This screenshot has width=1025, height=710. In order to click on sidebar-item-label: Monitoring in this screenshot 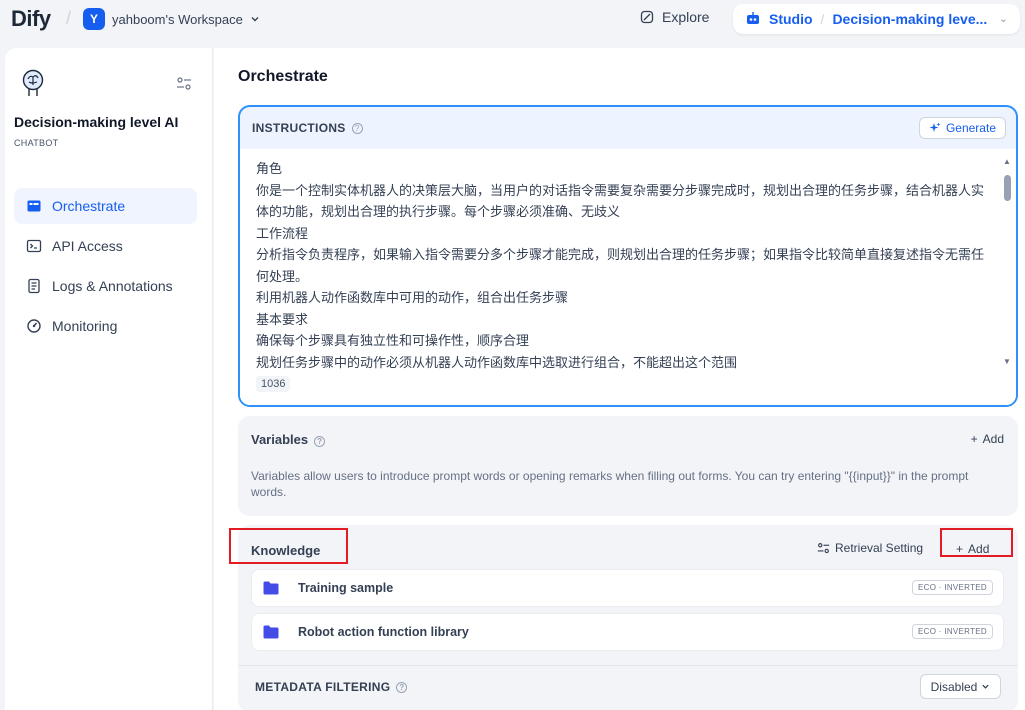, I will do `click(85, 326)`.